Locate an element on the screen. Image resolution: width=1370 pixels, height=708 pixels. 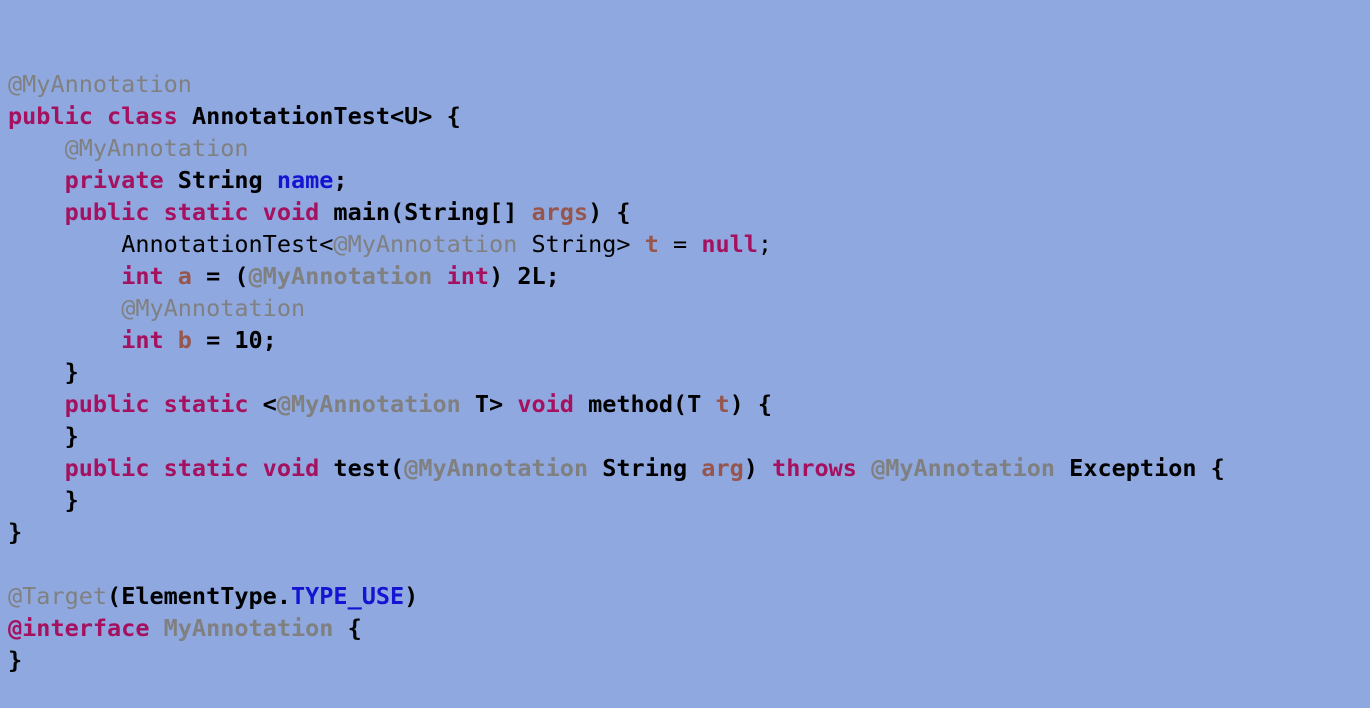
code-line: @Target(ElementType.TYPE_USE) is located at coordinates (689, 596).